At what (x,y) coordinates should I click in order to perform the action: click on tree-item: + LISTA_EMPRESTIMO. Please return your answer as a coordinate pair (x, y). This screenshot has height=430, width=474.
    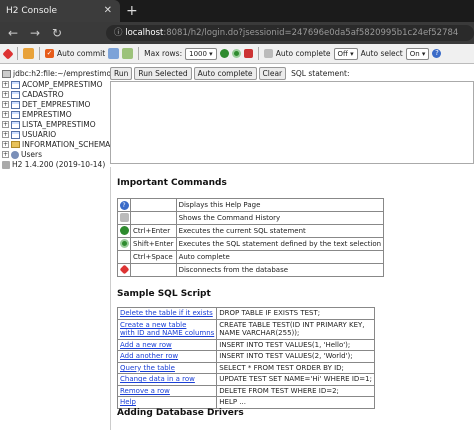
    Looking at the image, I should click on (49, 124).